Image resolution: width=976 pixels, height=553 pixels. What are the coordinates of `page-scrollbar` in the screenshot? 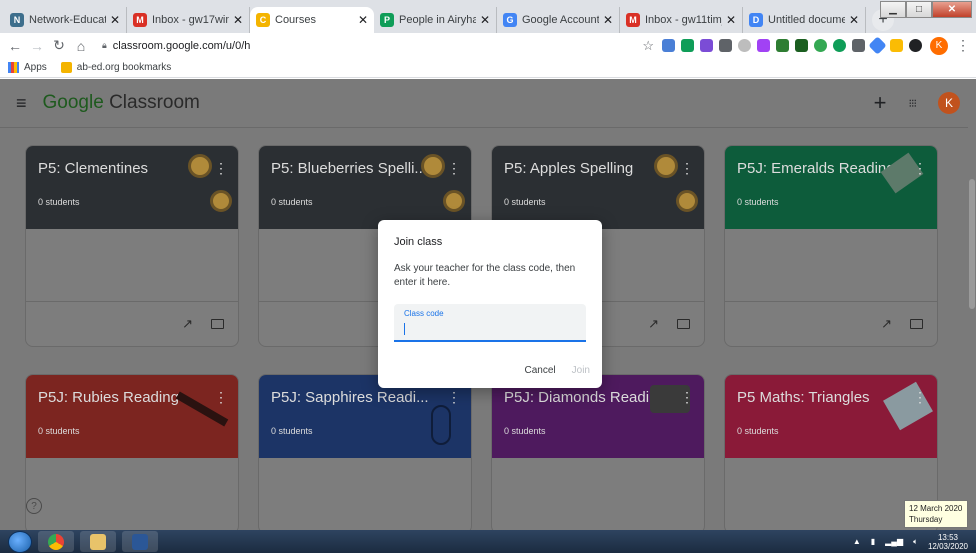 It's located at (972, 304).